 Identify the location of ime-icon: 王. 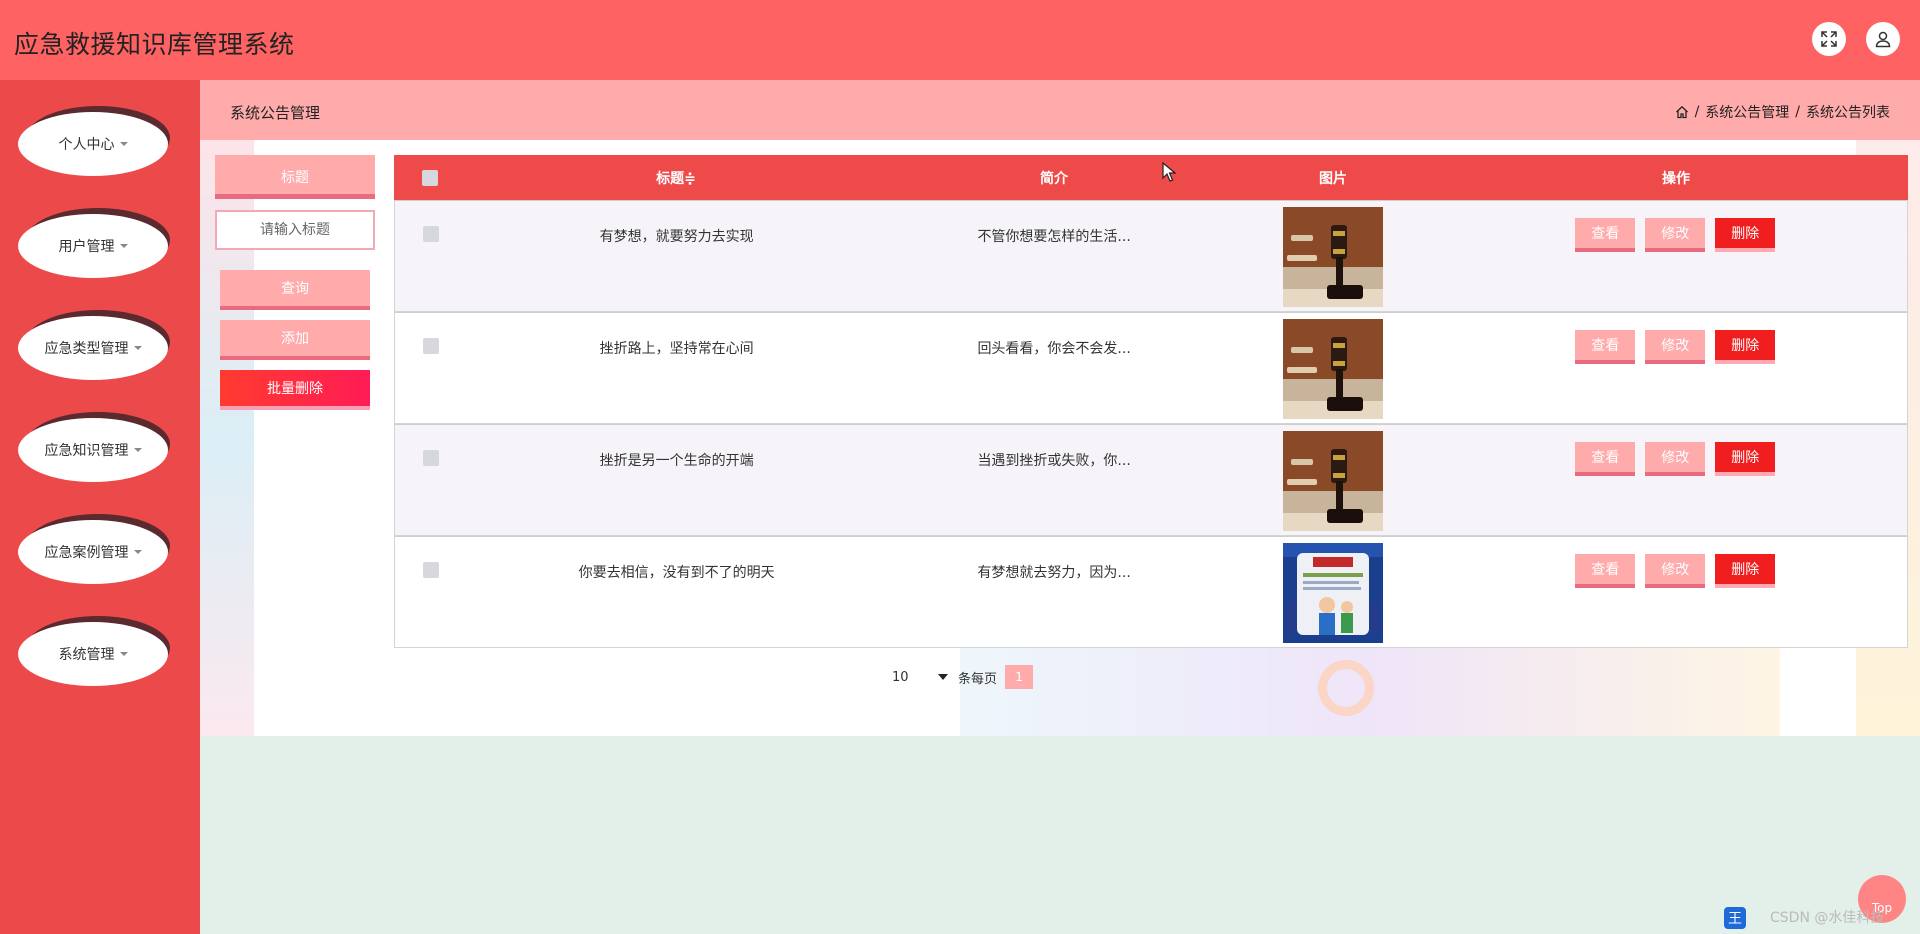
(1735, 918).